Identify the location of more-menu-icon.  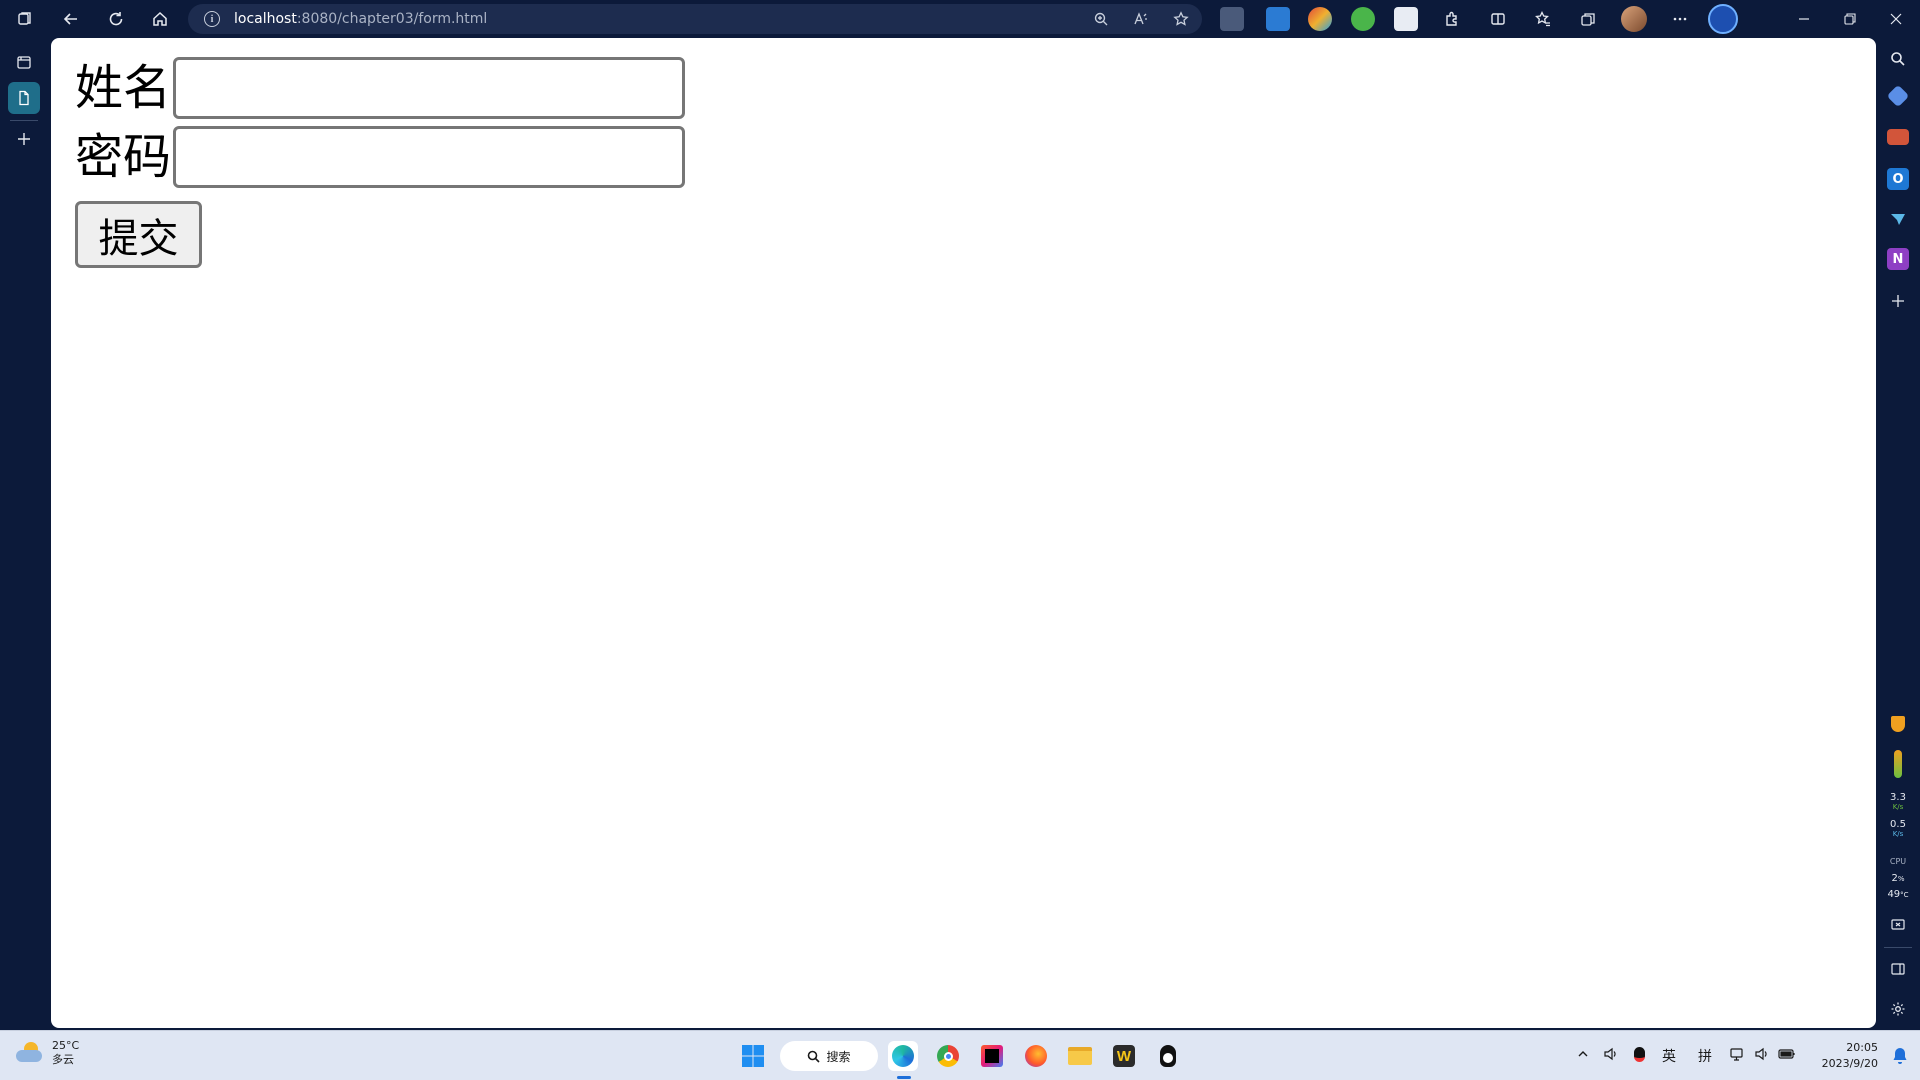
(1680, 19).